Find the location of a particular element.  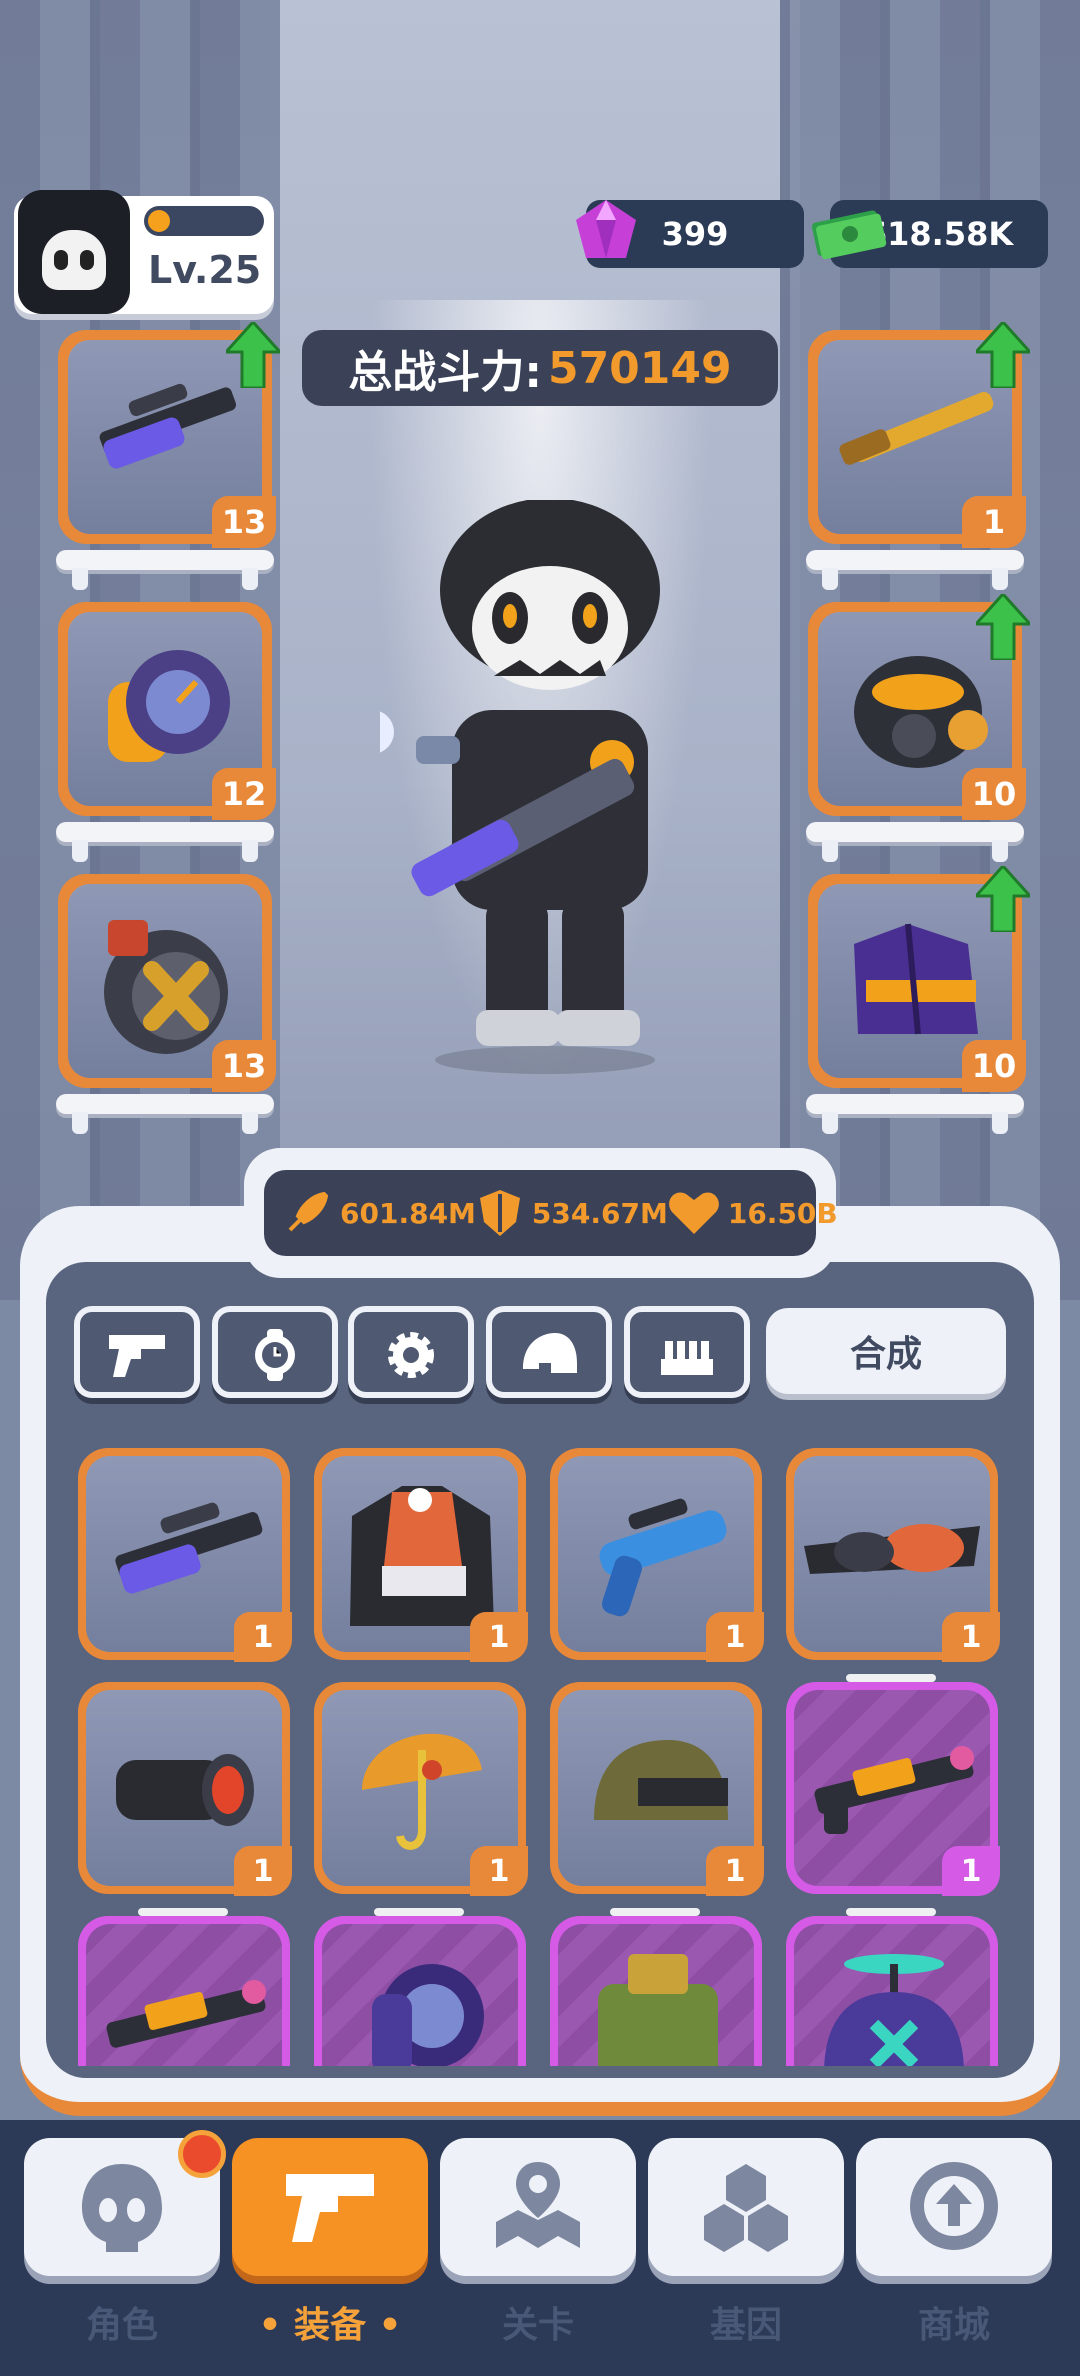

purple-watch-icon is located at coordinates (428, 2015).